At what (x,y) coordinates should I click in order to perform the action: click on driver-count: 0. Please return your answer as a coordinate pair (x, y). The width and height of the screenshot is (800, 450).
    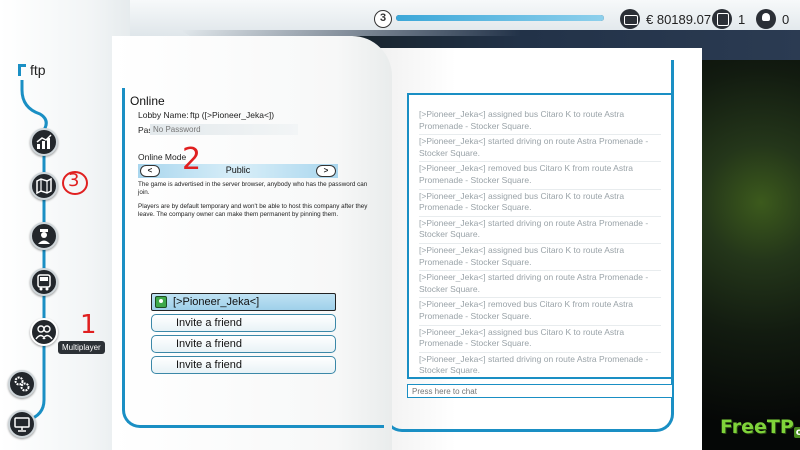
    Looking at the image, I should click on (786, 19).